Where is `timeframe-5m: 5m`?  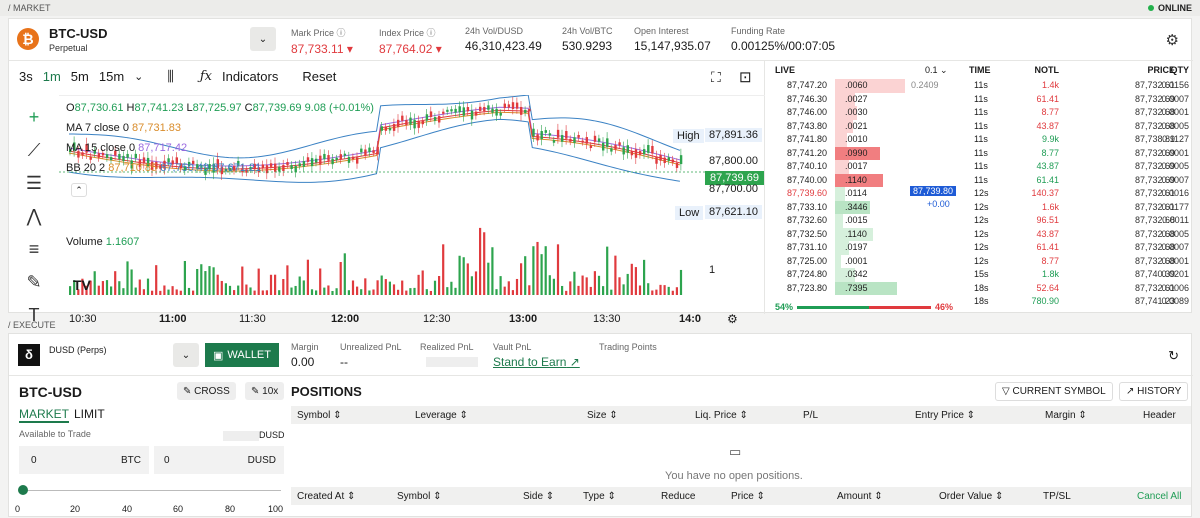
timeframe-5m: 5m is located at coordinates (80, 76).